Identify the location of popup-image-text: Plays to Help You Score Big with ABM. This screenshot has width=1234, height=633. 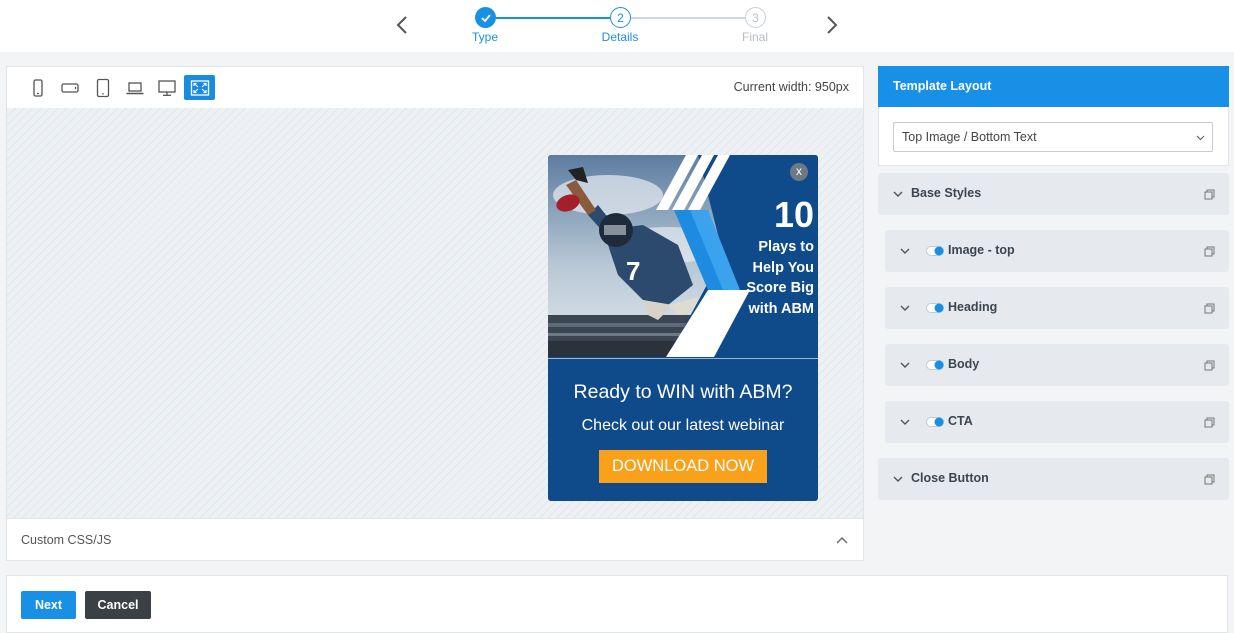
(769, 278).